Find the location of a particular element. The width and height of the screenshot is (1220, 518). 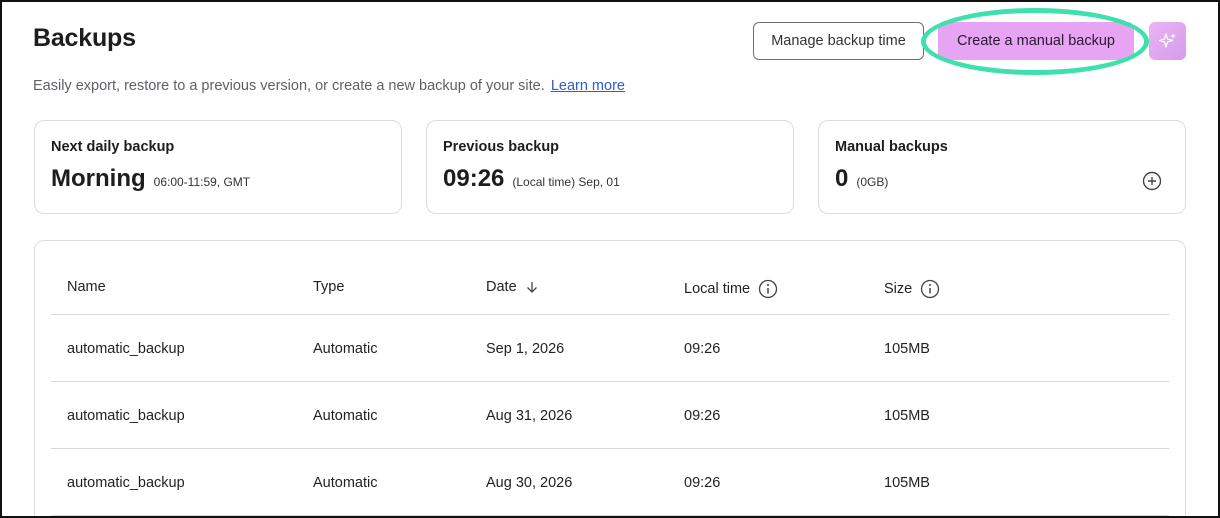

previous-backup-value: 09:26 is located at coordinates (474, 178).